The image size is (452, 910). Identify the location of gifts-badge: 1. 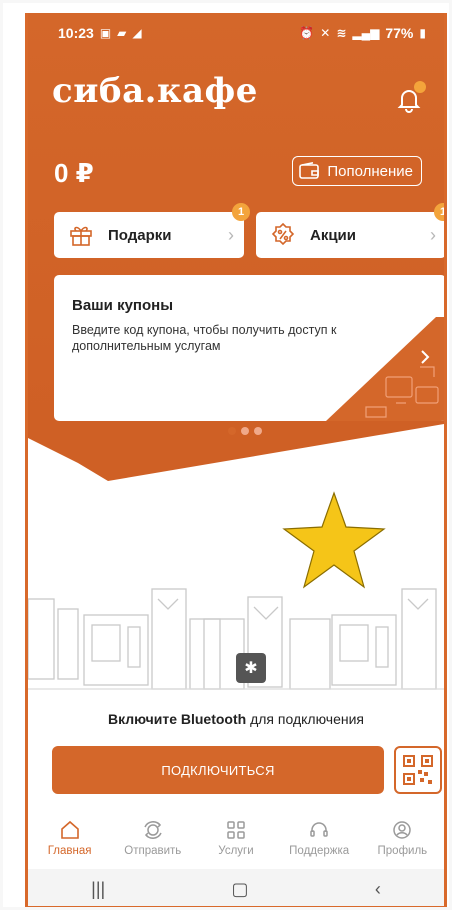
(241, 212).